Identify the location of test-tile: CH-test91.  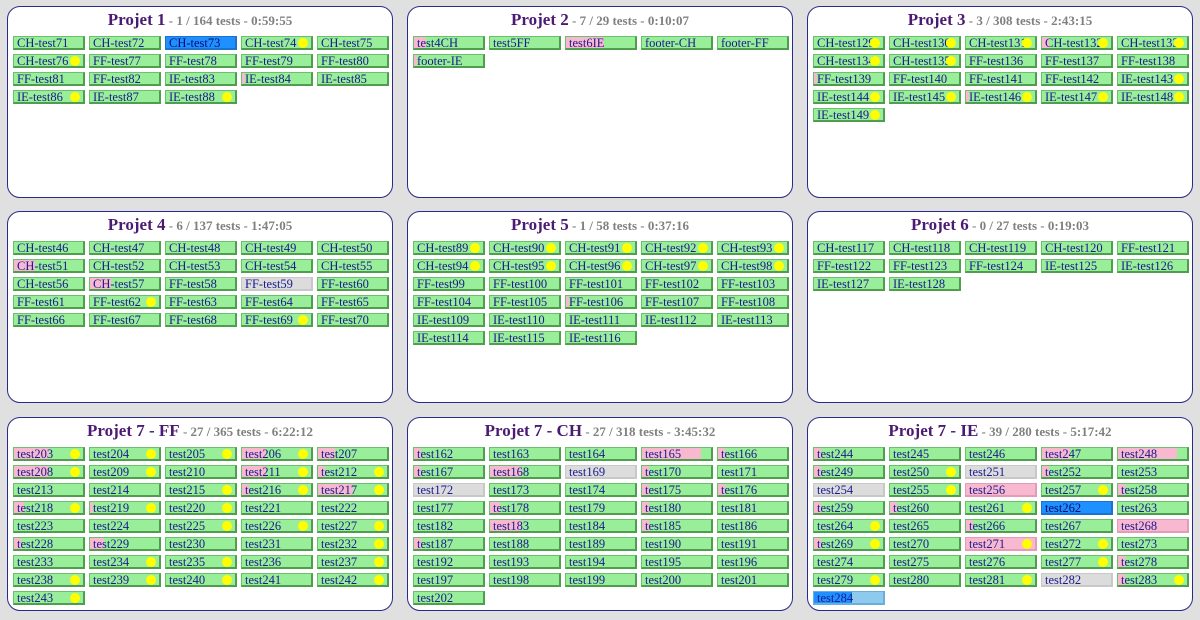
(601, 248).